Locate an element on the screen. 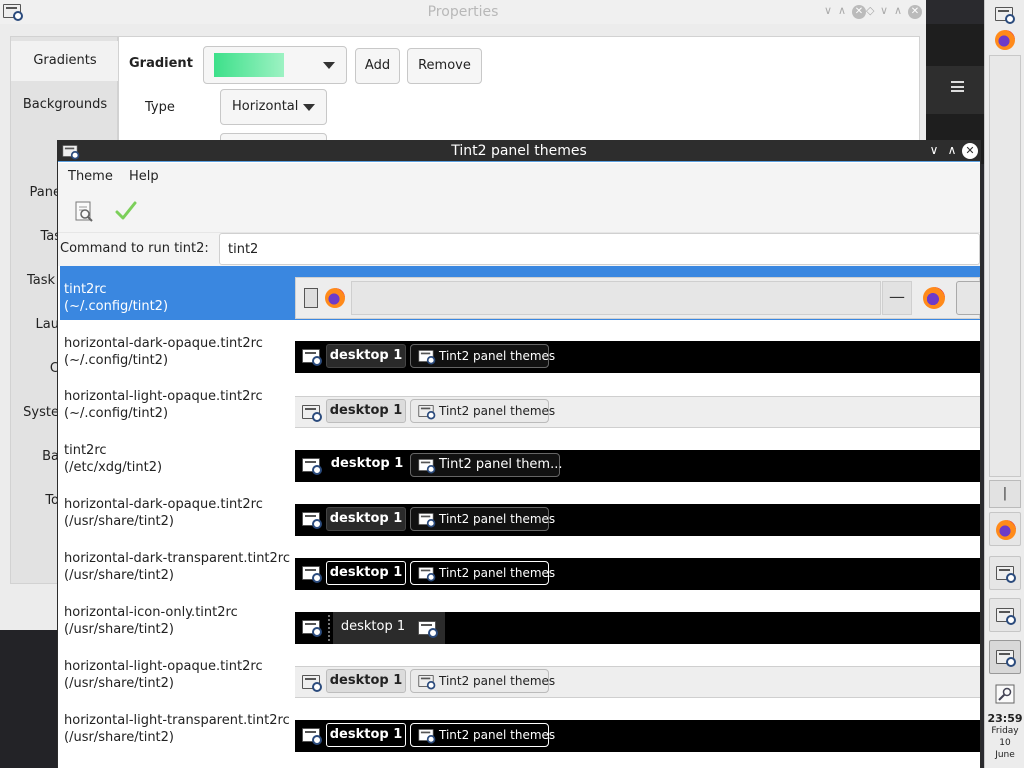 This screenshot has height=768, width=1024. clock-date: 10 is located at coordinates (1005, 743).